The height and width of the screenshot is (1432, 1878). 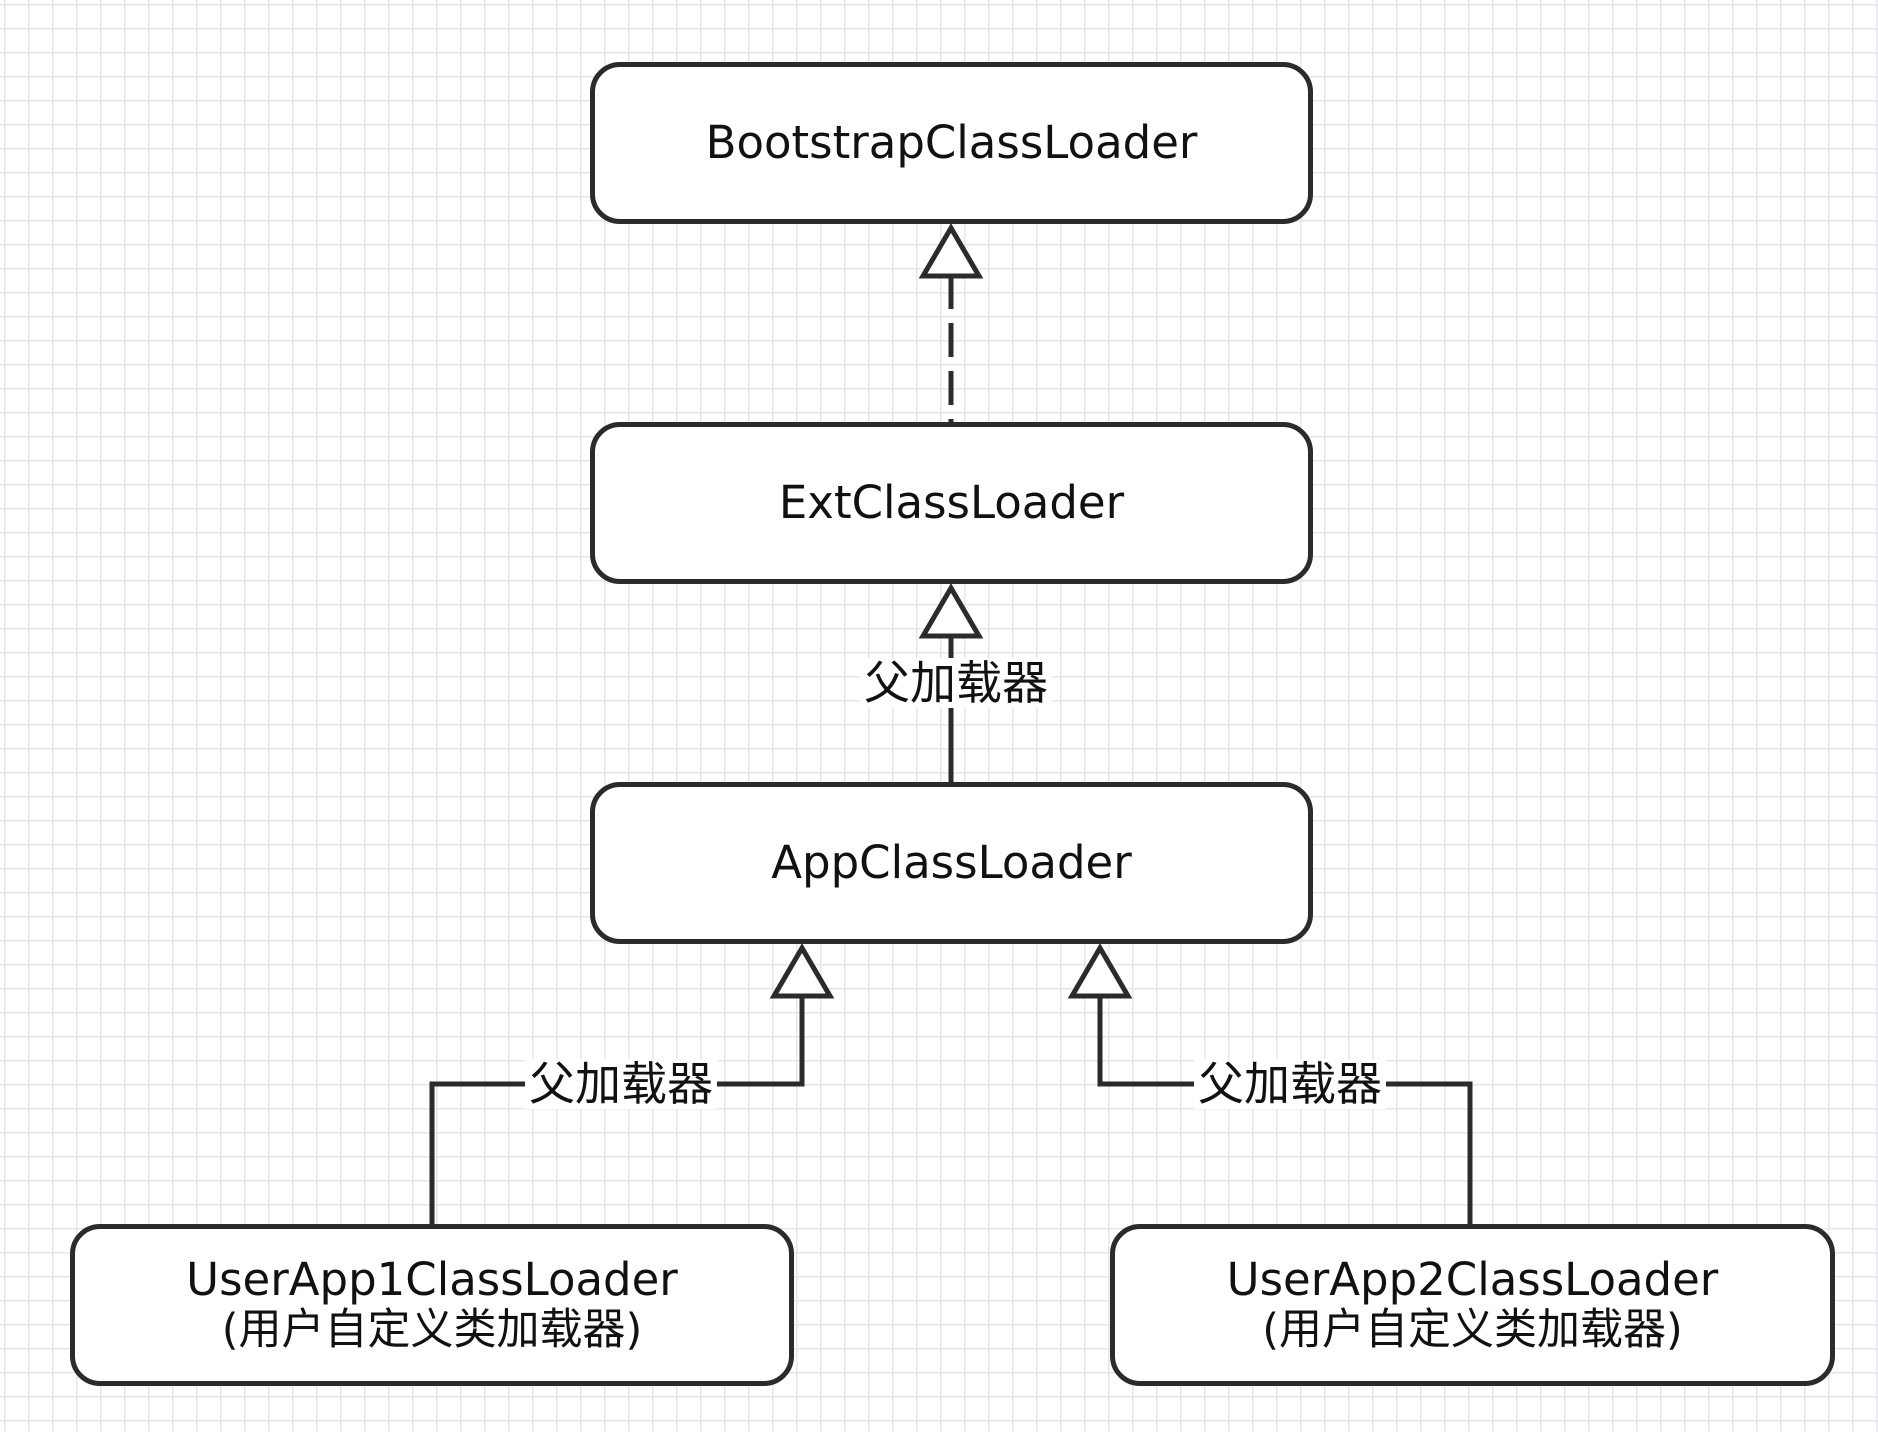 I want to click on edge-label-user2-to-app: 父加载器, so click(x=1290, y=1084).